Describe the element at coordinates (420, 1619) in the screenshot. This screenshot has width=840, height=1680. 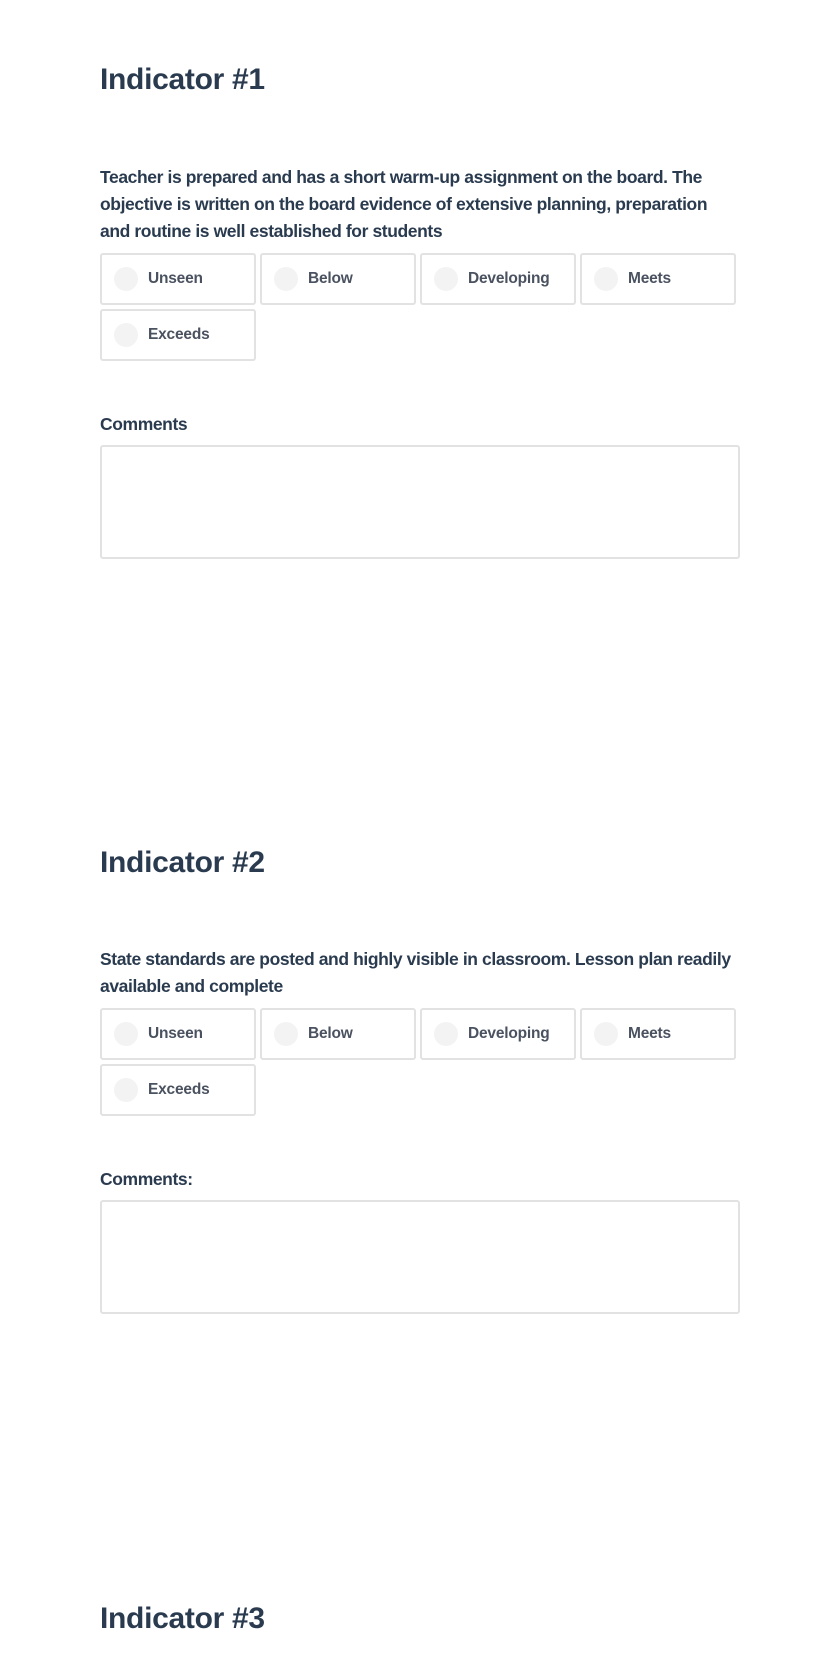
I see `indicator-3-section: Indicator #3` at that location.